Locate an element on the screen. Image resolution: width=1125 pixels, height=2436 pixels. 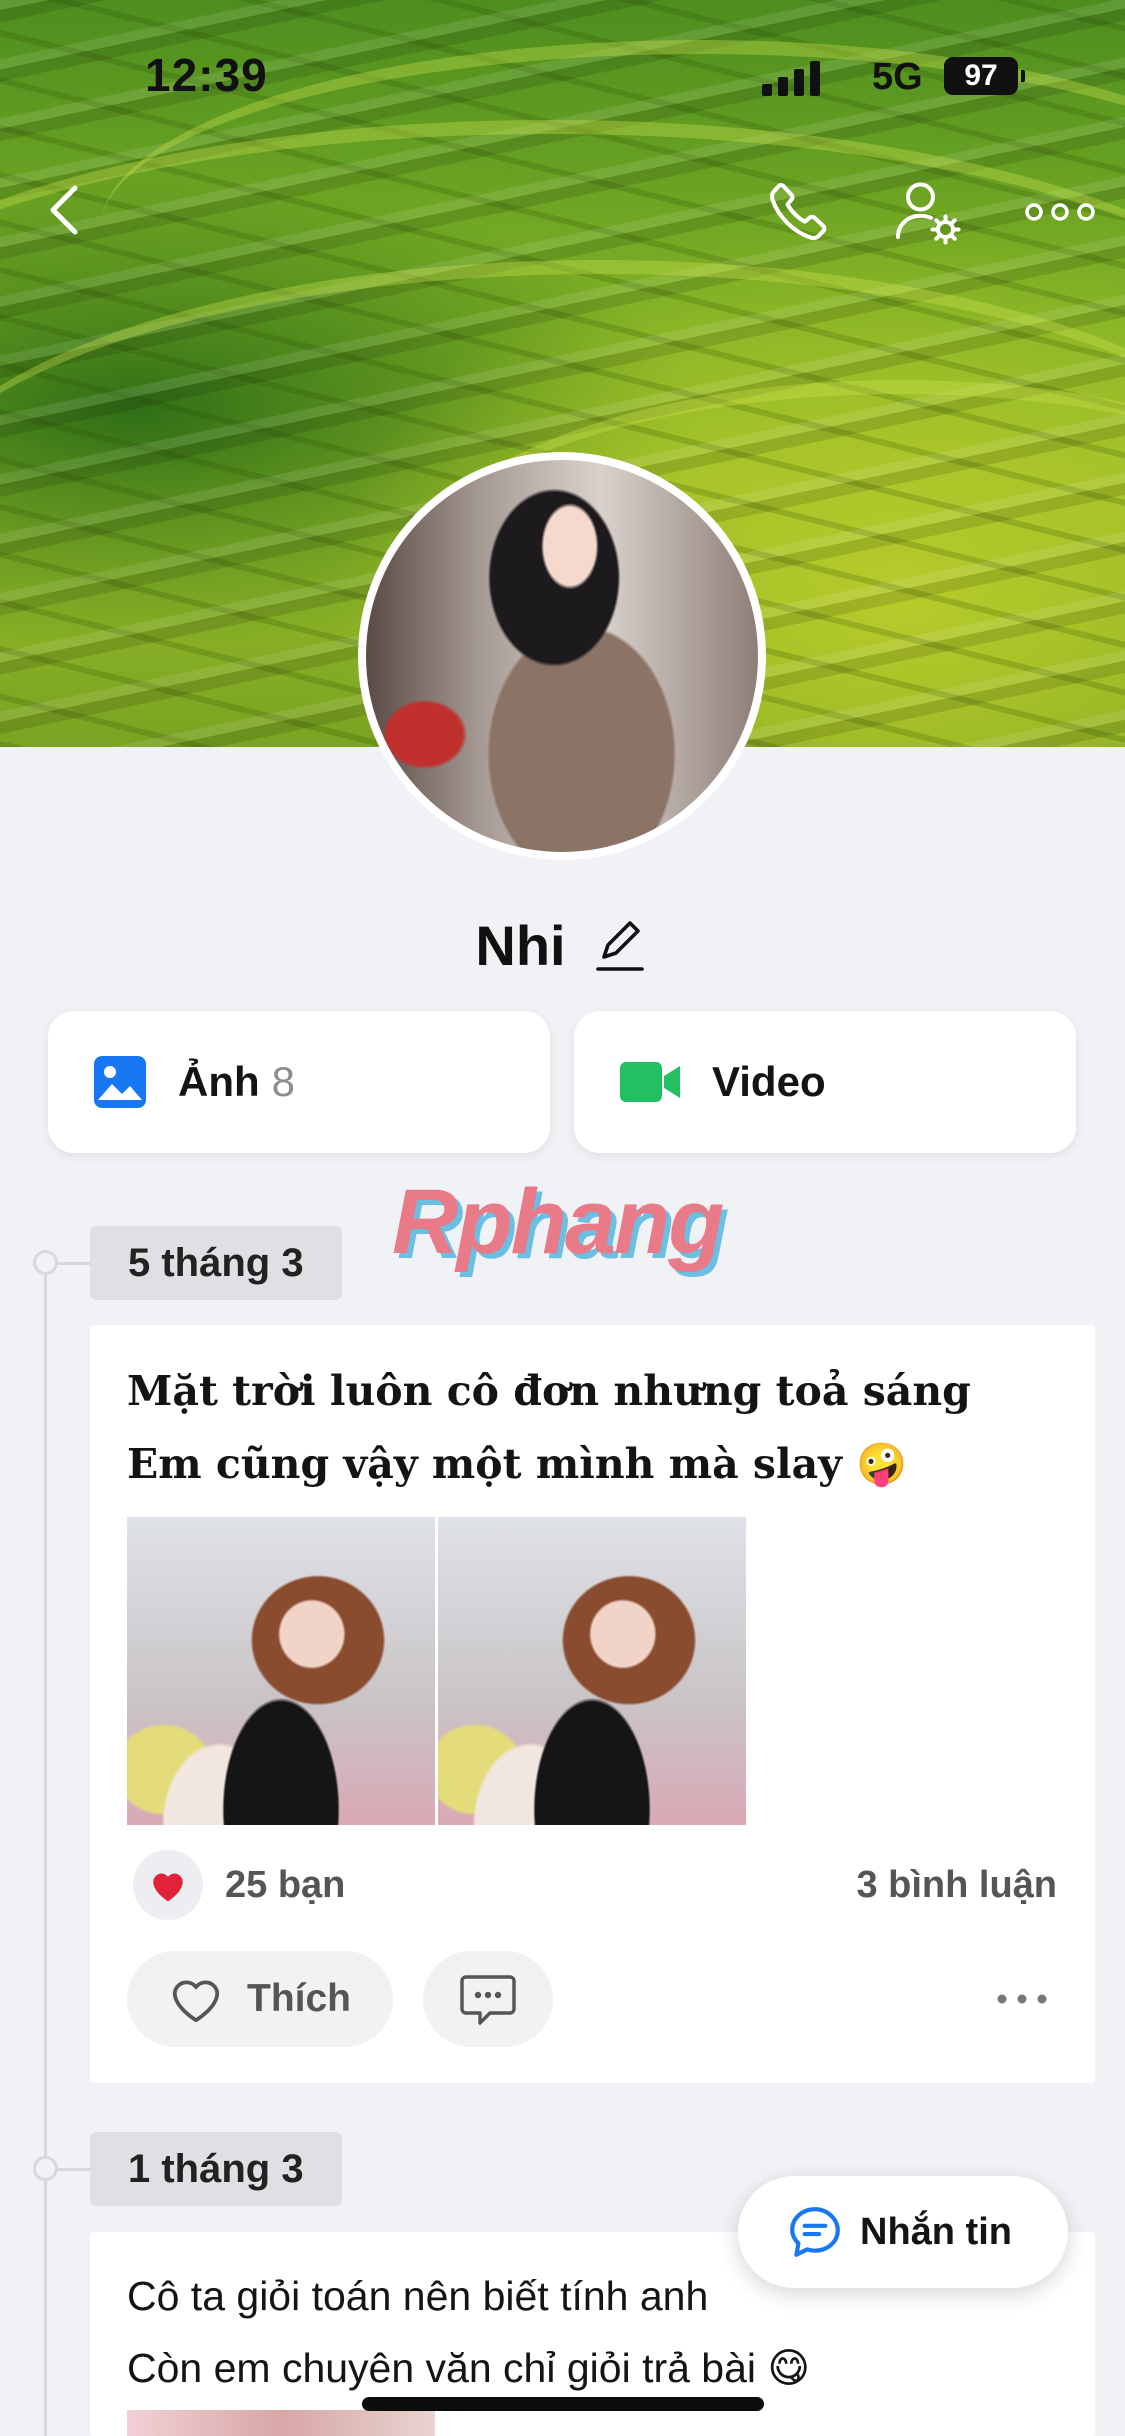
post-more-button is located at coordinates (1022, 1999).